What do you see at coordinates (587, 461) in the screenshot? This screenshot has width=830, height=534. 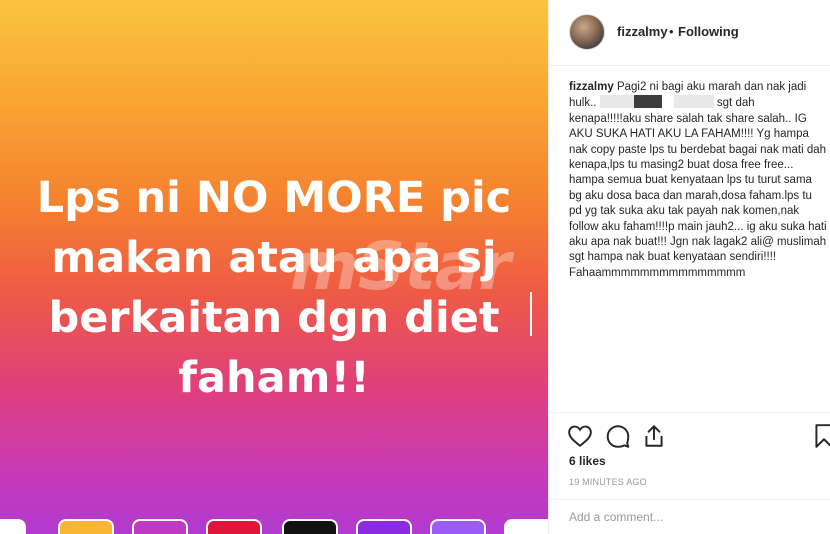 I see `likes-count: 6 likes` at bounding box center [587, 461].